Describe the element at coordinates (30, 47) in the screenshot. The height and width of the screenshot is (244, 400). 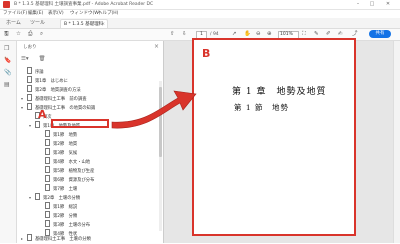
I see `bookmarks-panel-title: しおり` at that location.